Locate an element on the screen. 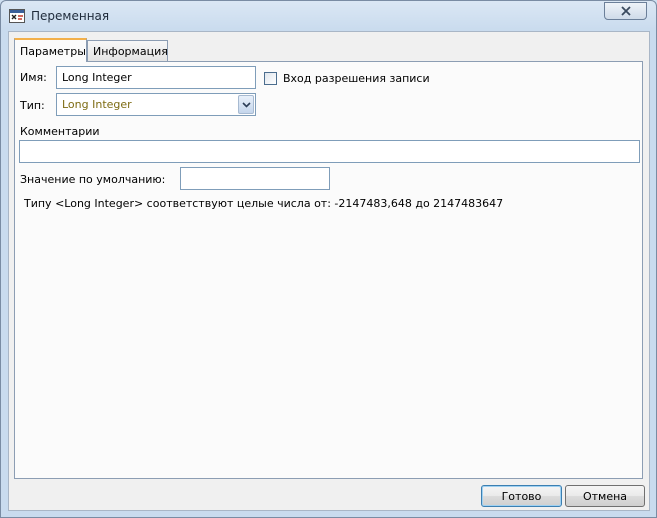 This screenshot has height=518, width=657. name-label: Имя: is located at coordinates (33, 77).